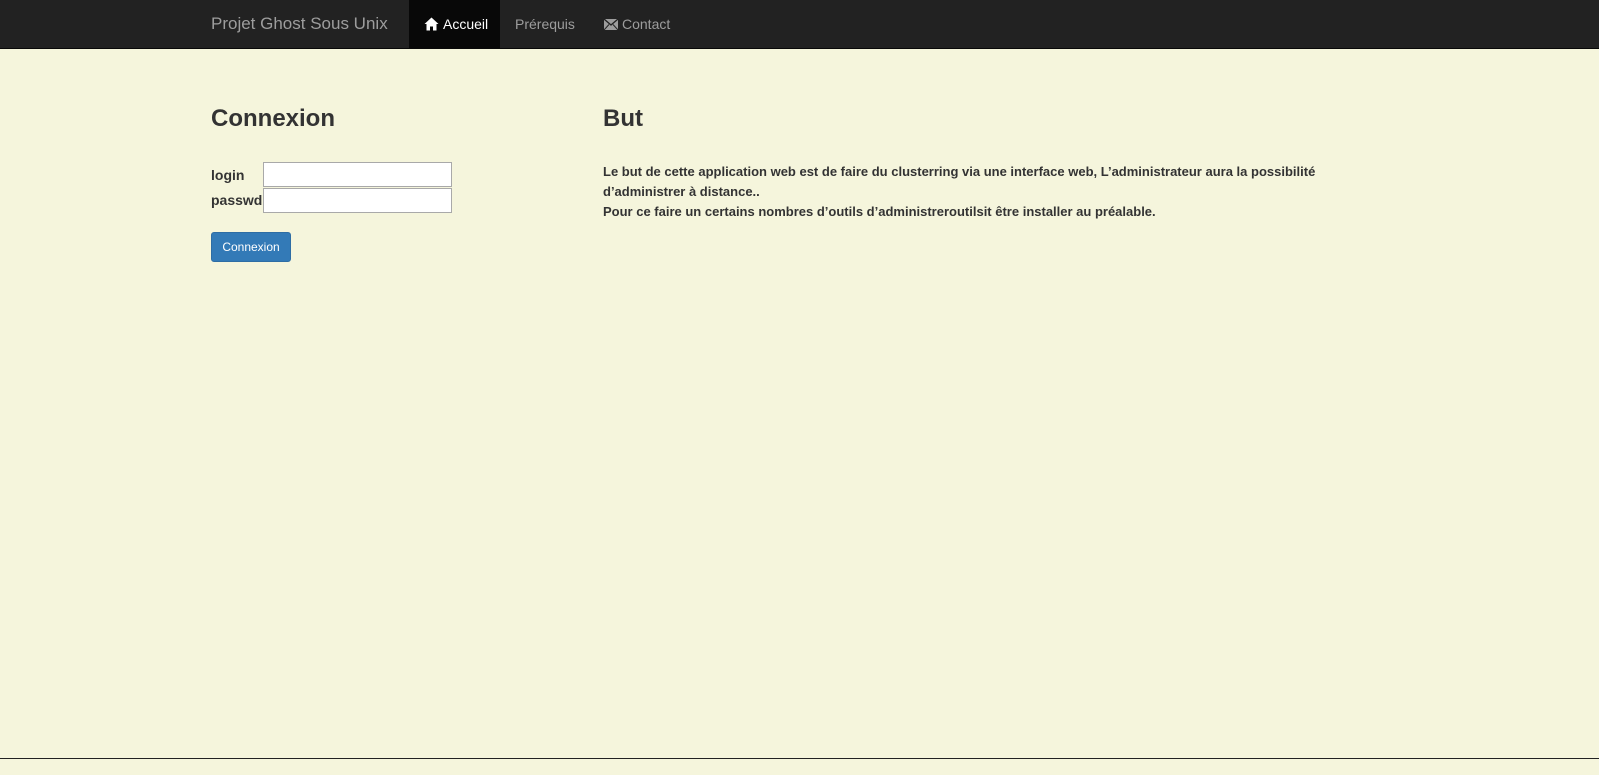 The height and width of the screenshot is (775, 1599). Describe the element at coordinates (357, 200) in the screenshot. I see `passwd-input` at that location.